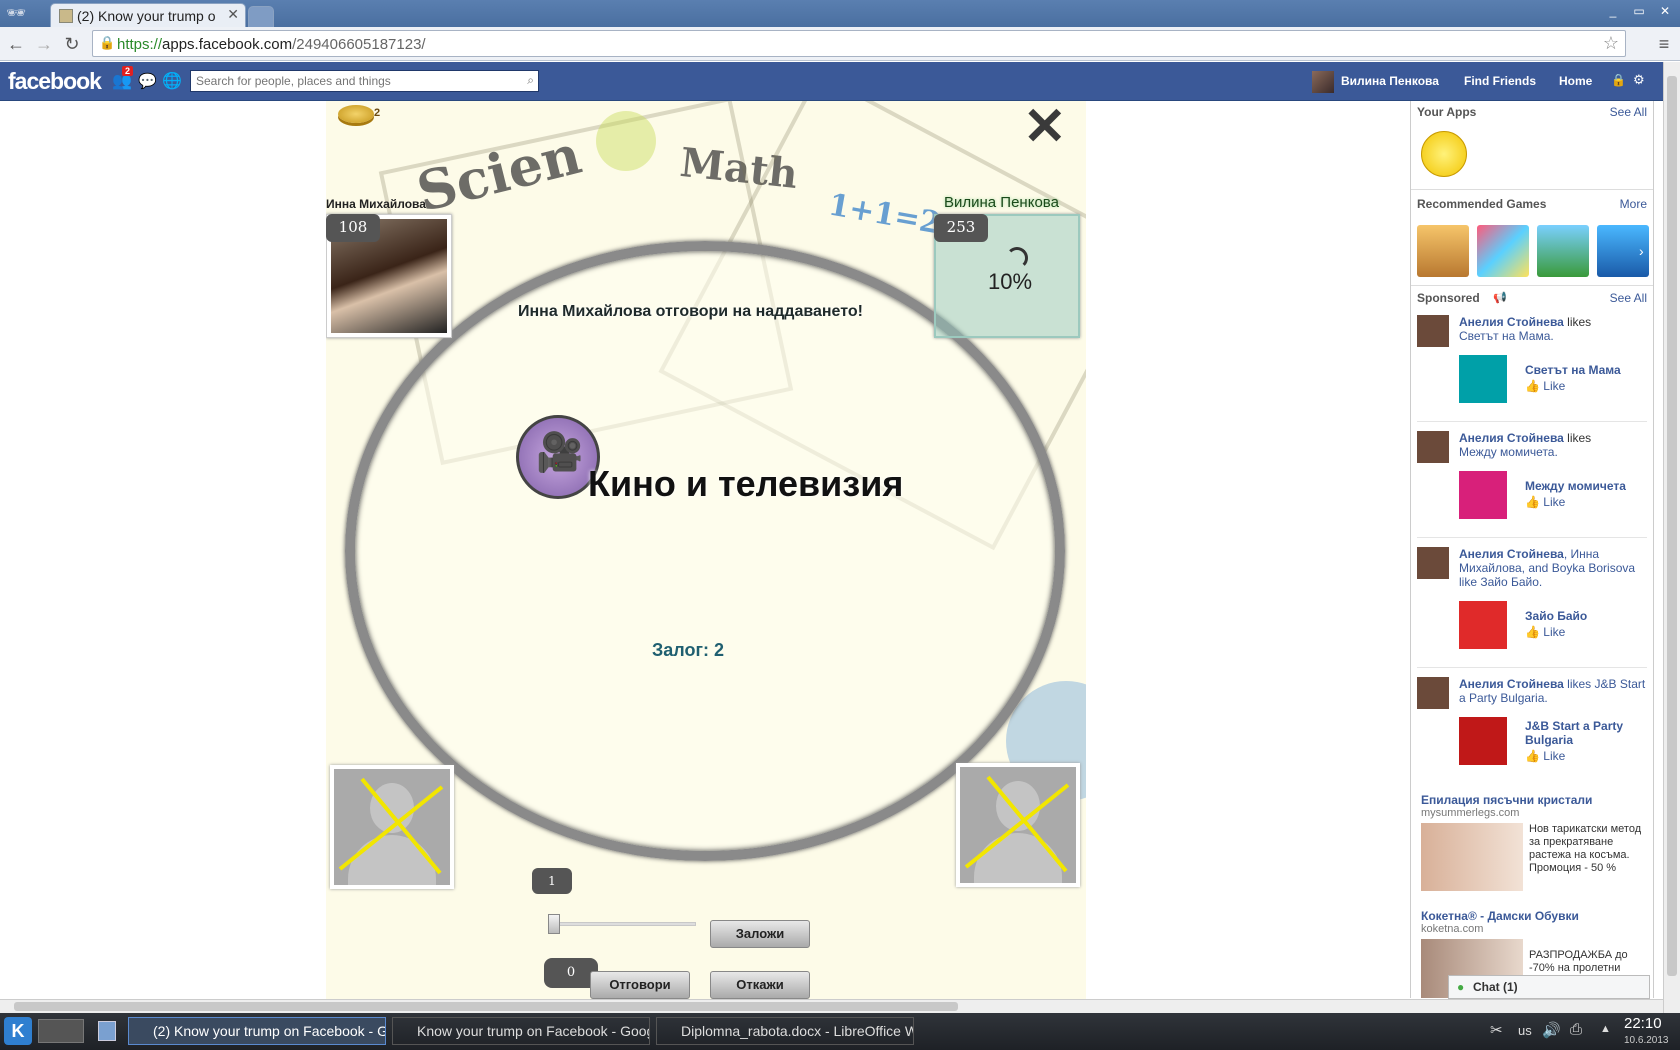 The height and width of the screenshot is (1050, 1680). What do you see at coordinates (1643, 1023) in the screenshot?
I see `clock-time: 22:10` at bounding box center [1643, 1023].